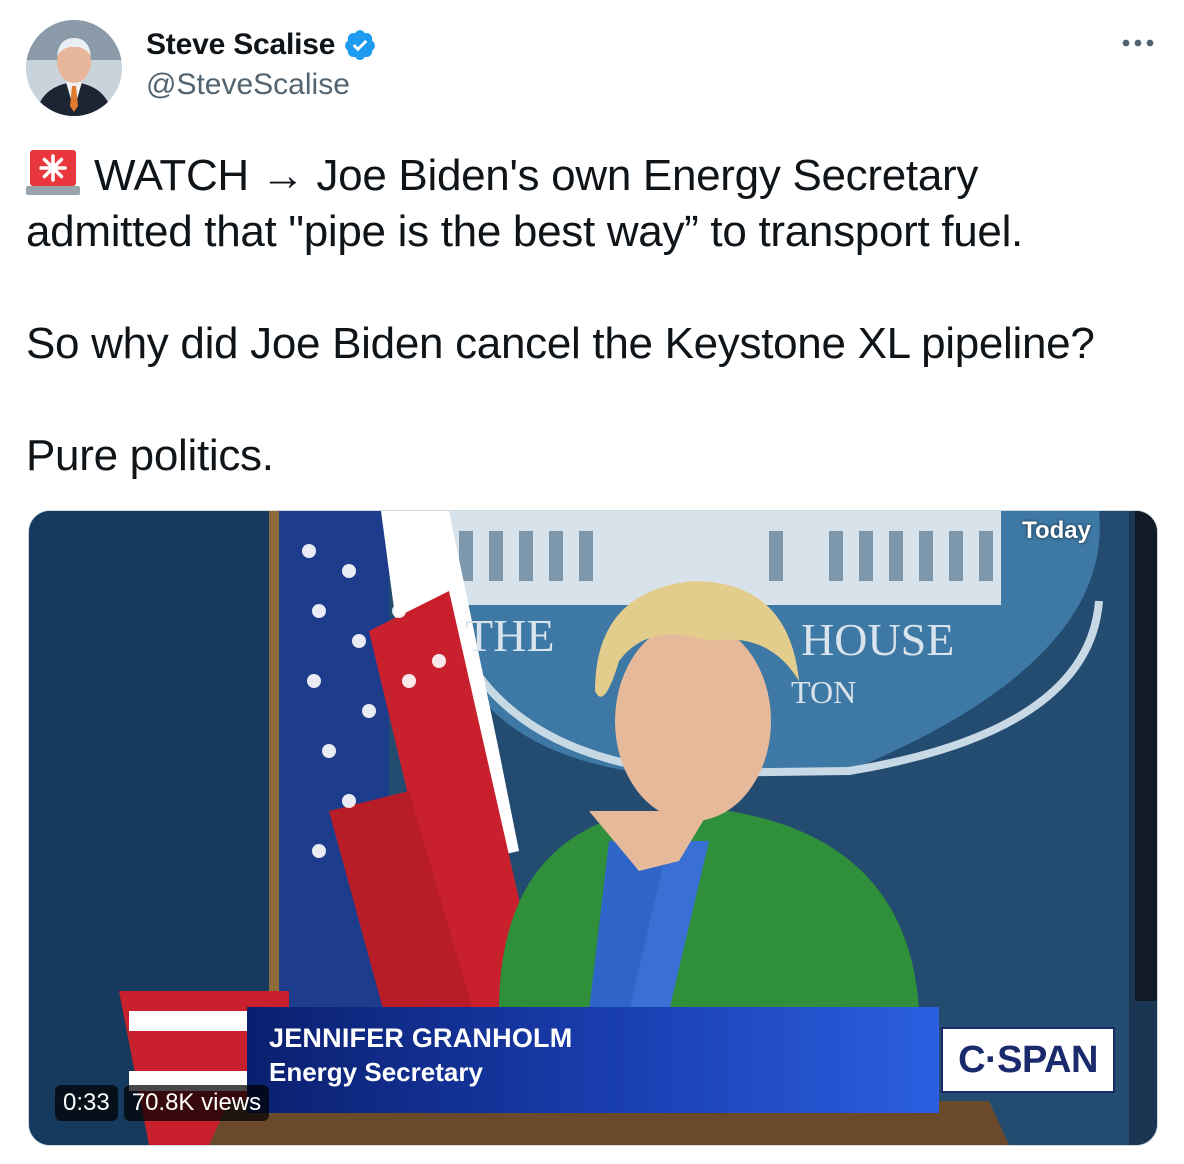 Image resolution: width=1184 pixels, height=1164 pixels. Describe the element at coordinates (421, 1038) in the screenshot. I see `lower-third-name: JENNIFER GRANHOLM` at that location.